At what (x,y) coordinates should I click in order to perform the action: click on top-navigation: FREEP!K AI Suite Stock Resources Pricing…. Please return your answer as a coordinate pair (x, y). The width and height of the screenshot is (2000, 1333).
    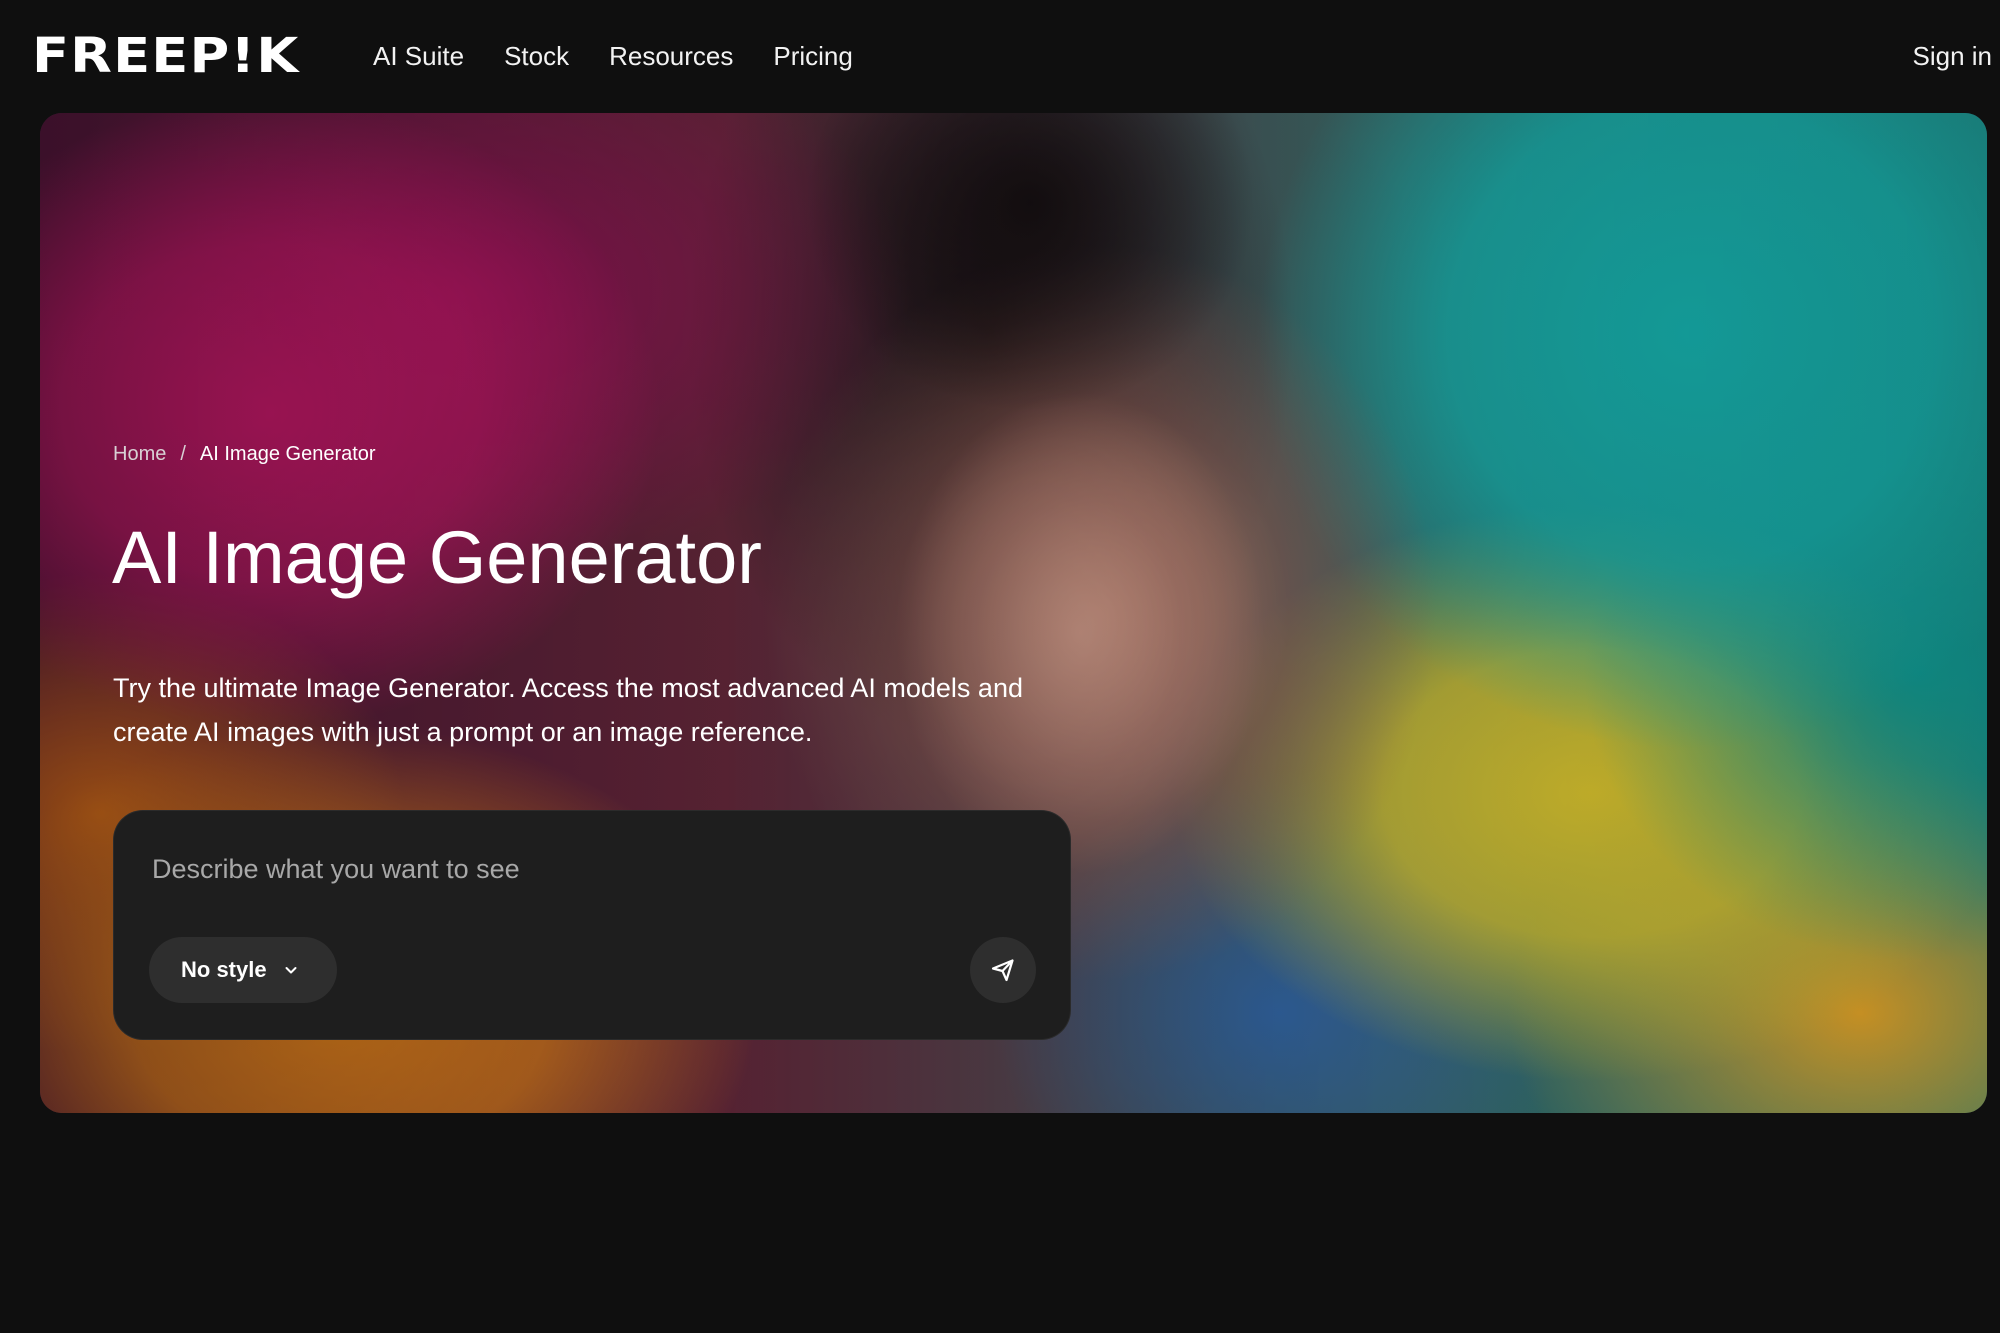
    Looking at the image, I should click on (1000, 56).